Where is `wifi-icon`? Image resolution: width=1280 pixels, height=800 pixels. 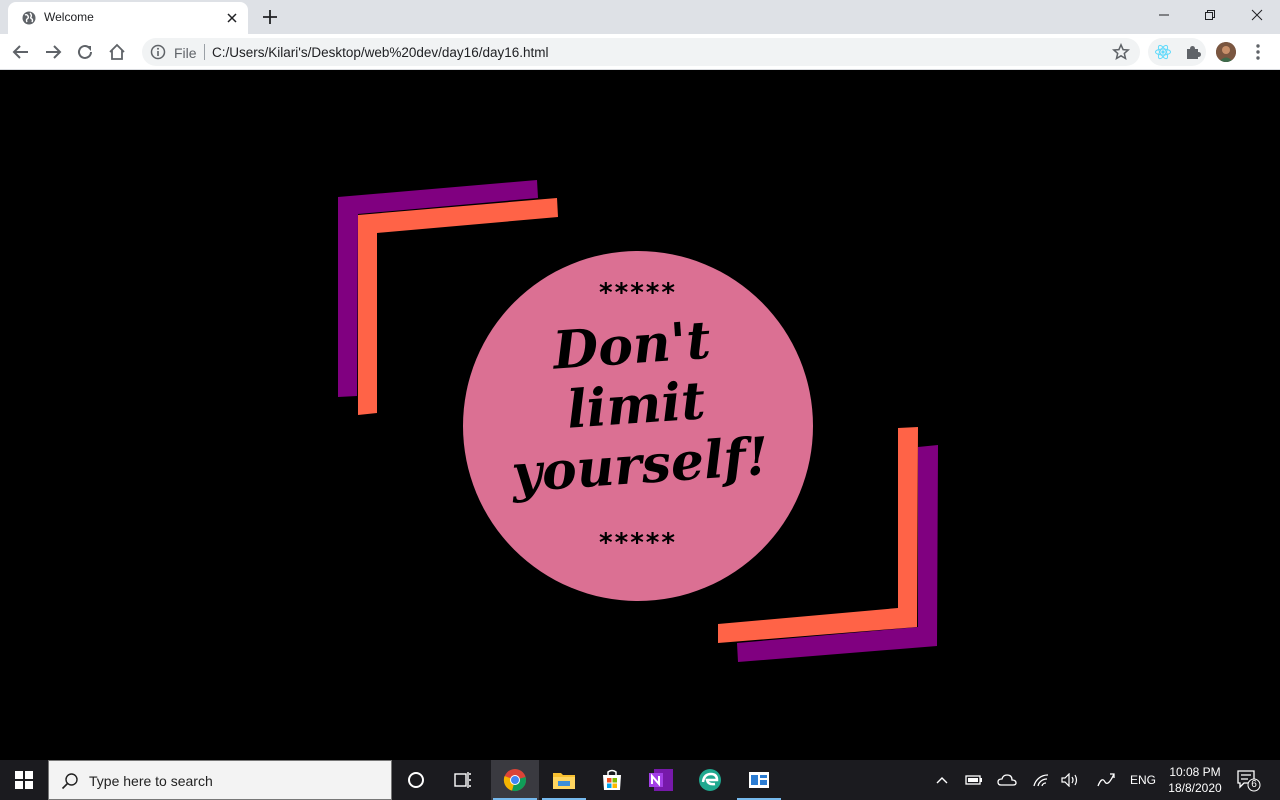
wifi-icon is located at coordinates (1041, 780).